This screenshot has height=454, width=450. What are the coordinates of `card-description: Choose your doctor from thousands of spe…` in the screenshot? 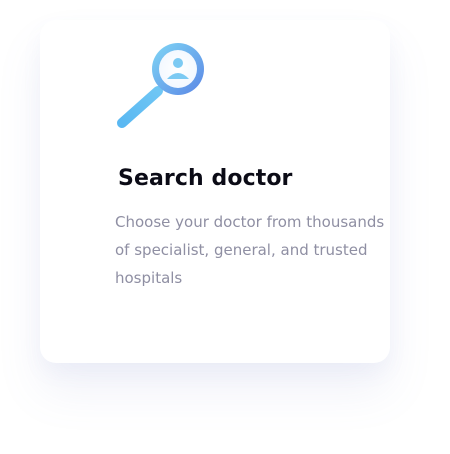 It's located at (250, 250).